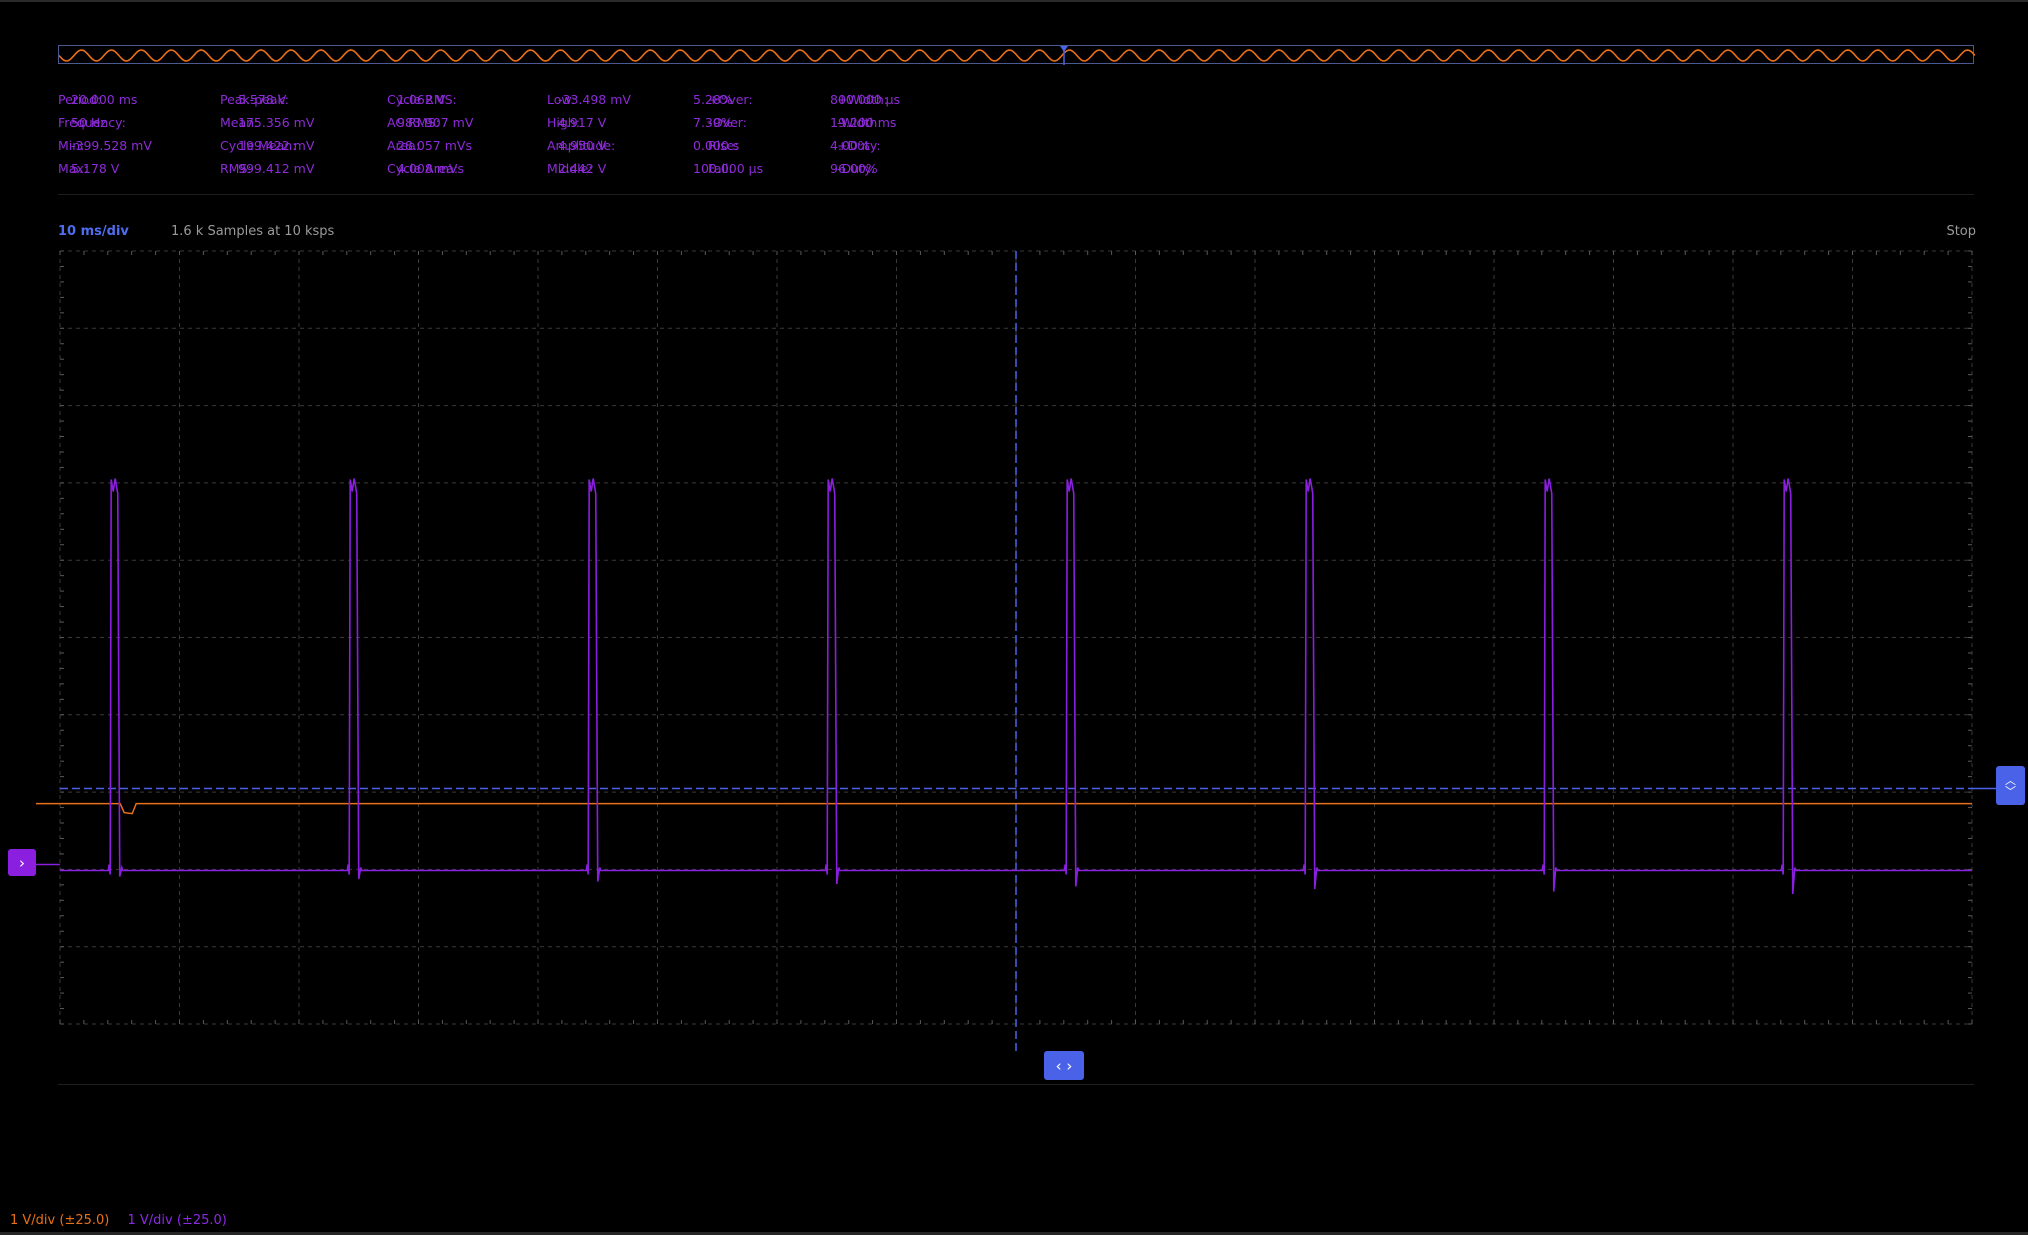  I want to click on channel-offset-handle: ›, so click(22, 862).